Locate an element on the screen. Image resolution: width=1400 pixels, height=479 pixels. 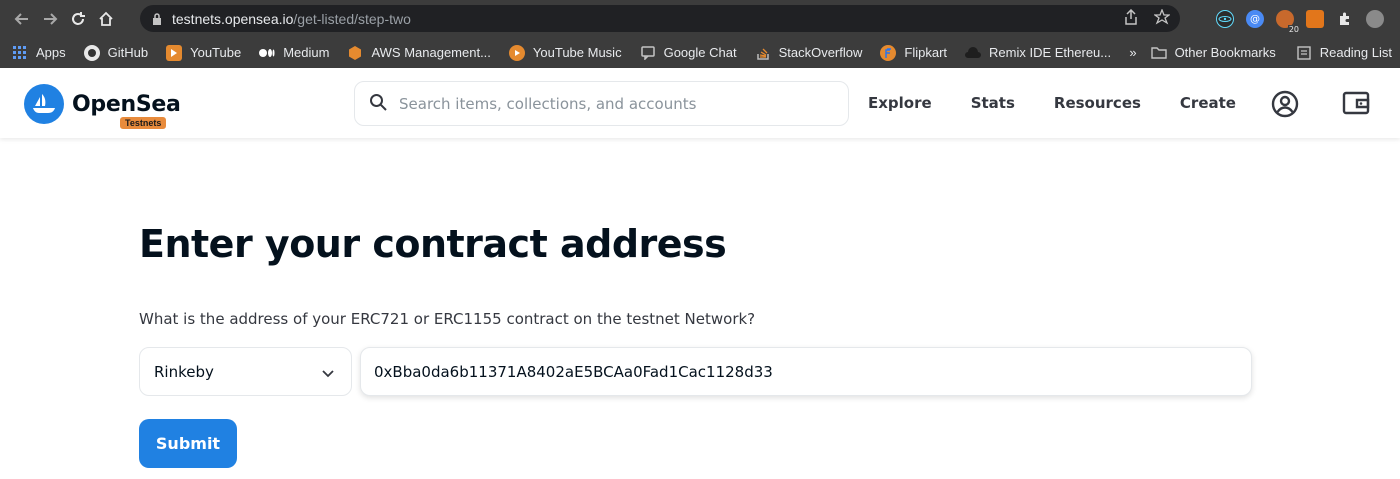
home-icon is located at coordinates (106, 19).